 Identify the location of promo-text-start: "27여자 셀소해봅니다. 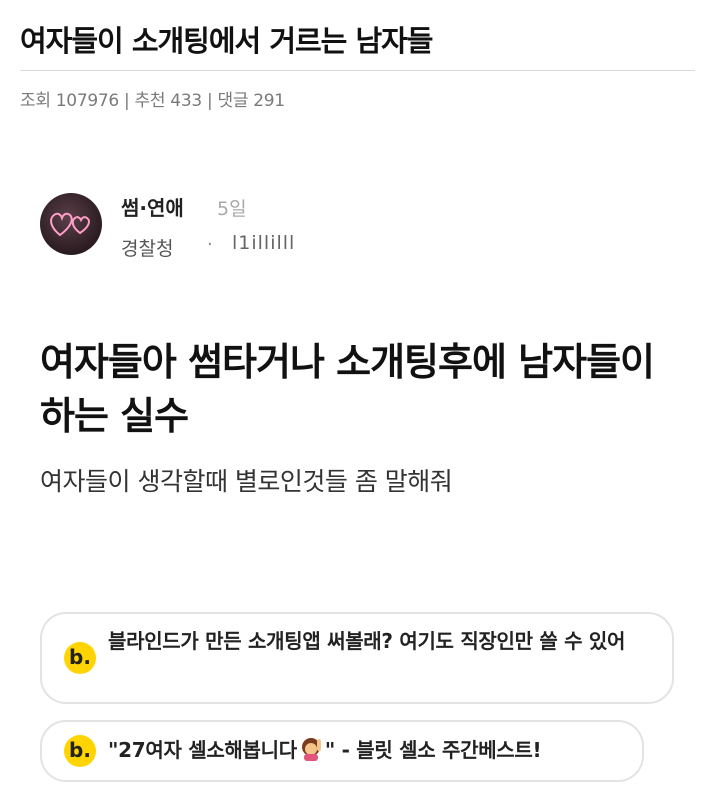
(202, 750).